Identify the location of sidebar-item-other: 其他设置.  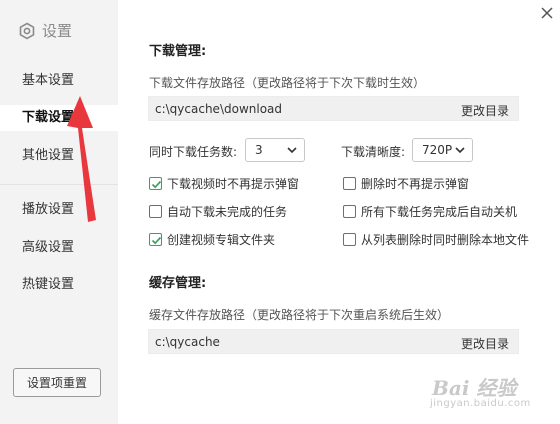
(59, 156).